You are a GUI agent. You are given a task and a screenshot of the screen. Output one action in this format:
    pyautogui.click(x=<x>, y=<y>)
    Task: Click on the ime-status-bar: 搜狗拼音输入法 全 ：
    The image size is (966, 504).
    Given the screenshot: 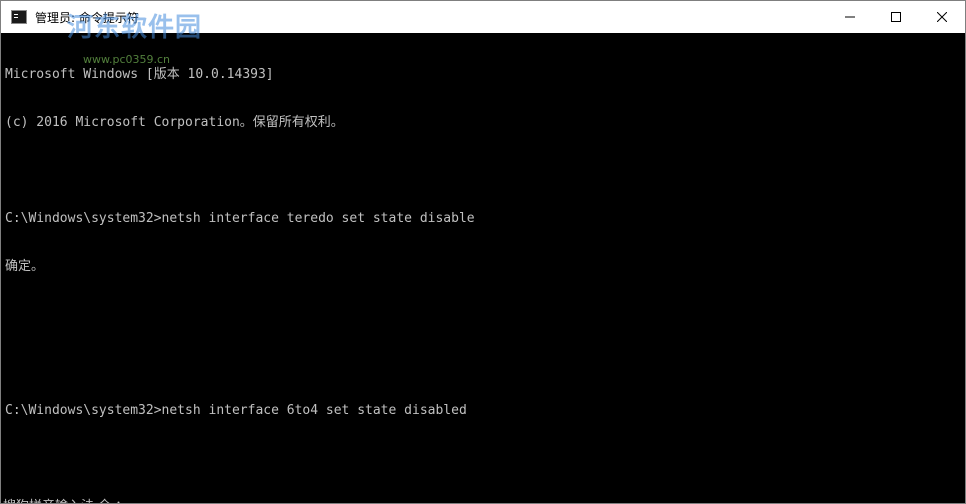 What is the action you would take?
    pyautogui.click(x=65, y=499)
    